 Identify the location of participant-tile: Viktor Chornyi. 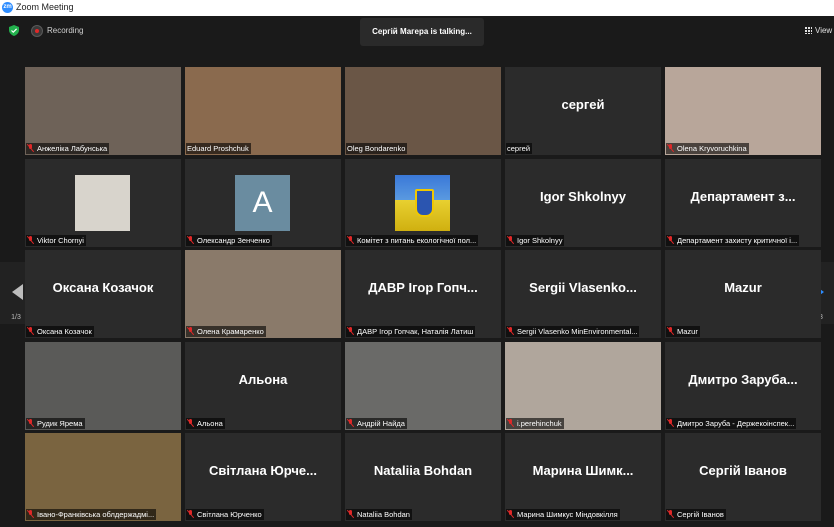
(103, 203).